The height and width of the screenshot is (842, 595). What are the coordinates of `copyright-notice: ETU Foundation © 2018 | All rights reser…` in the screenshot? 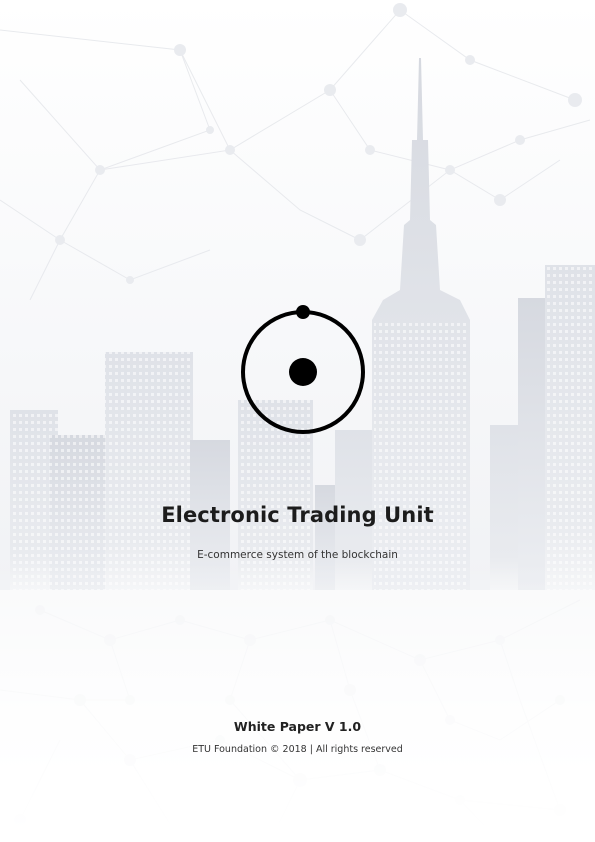 It's located at (297, 749).